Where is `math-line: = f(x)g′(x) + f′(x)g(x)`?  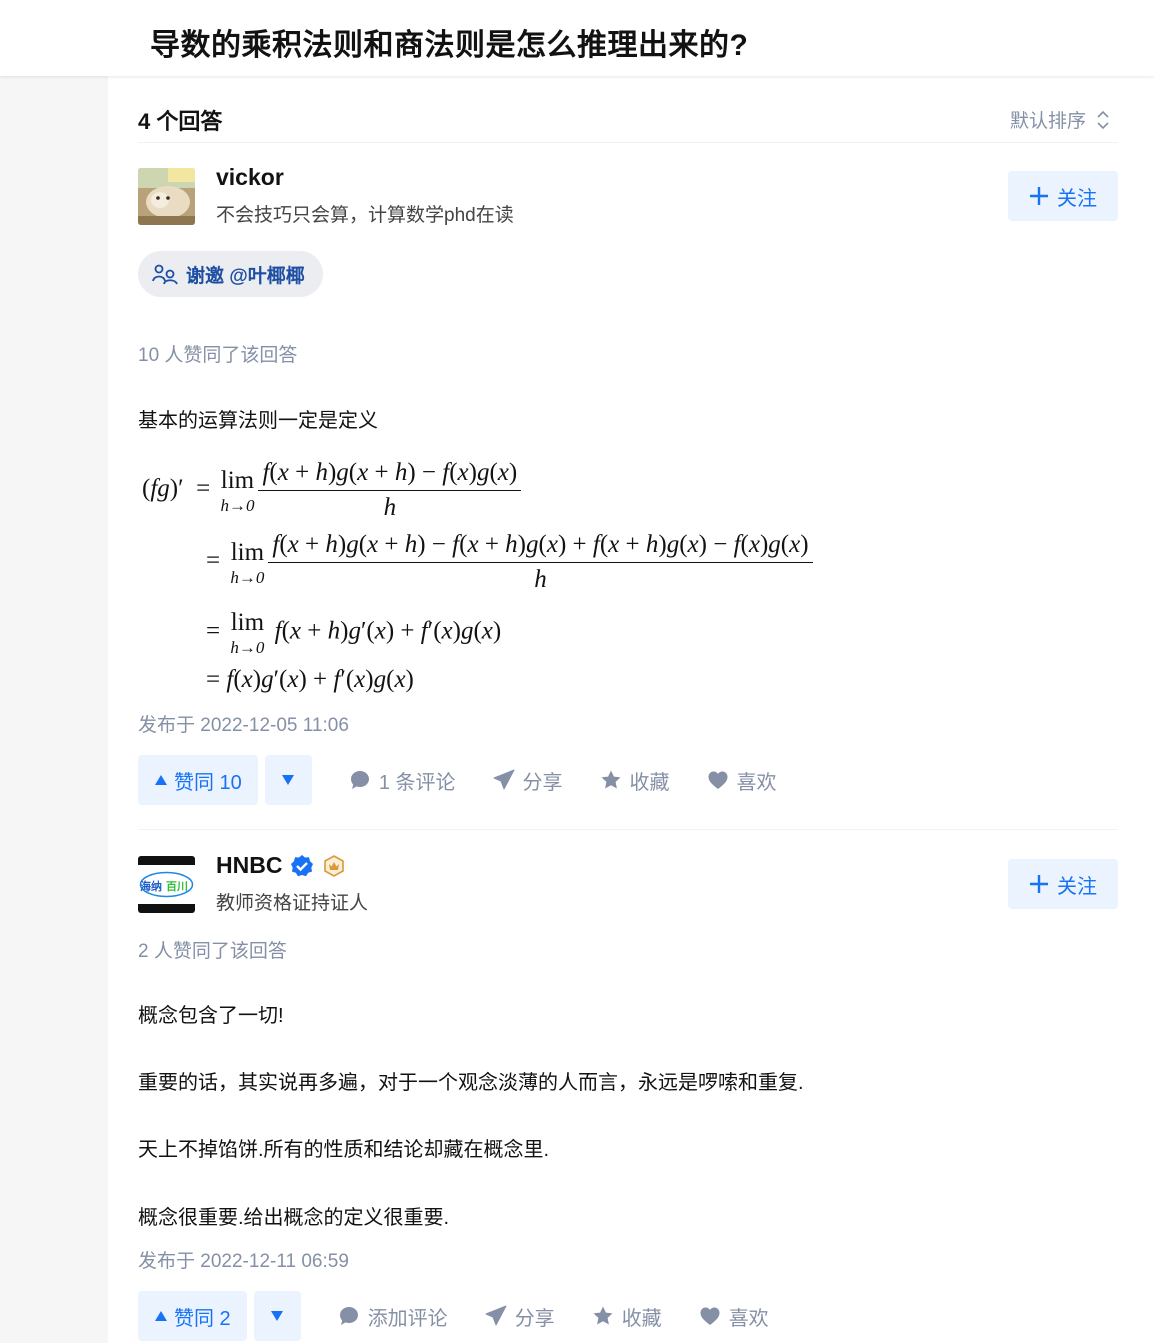
math-line: = f(x)g′(x) + f′(x)g(x) is located at coordinates (310, 679).